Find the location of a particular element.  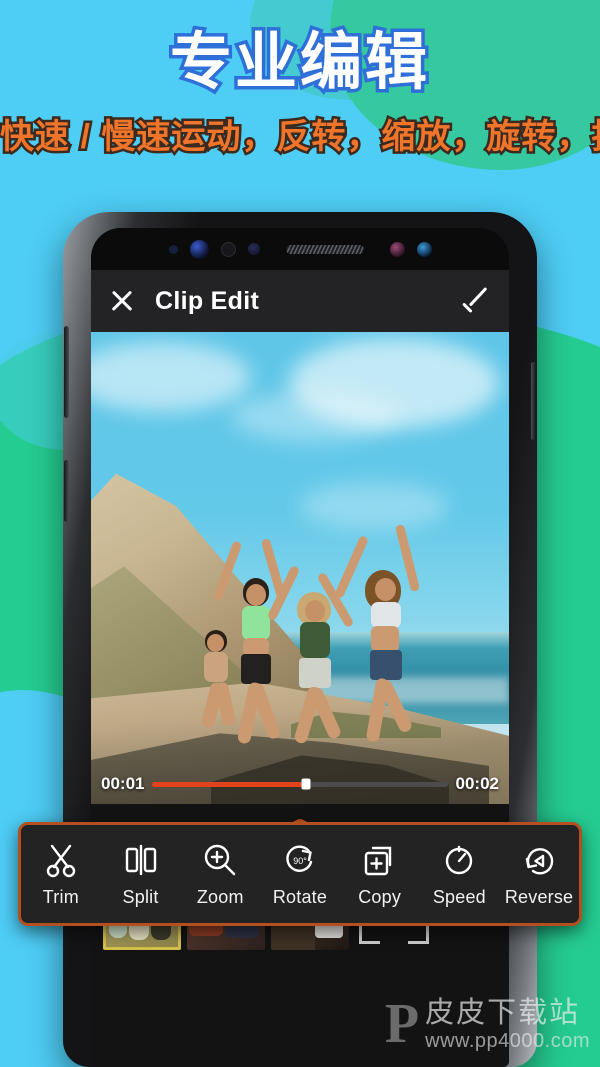

toolbar-label: Speed is located at coordinates (459, 897).